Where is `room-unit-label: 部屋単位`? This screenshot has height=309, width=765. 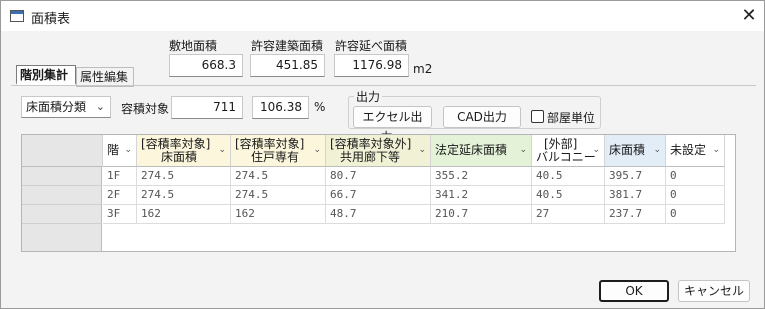
room-unit-label: 部屋単位 is located at coordinates (571, 118).